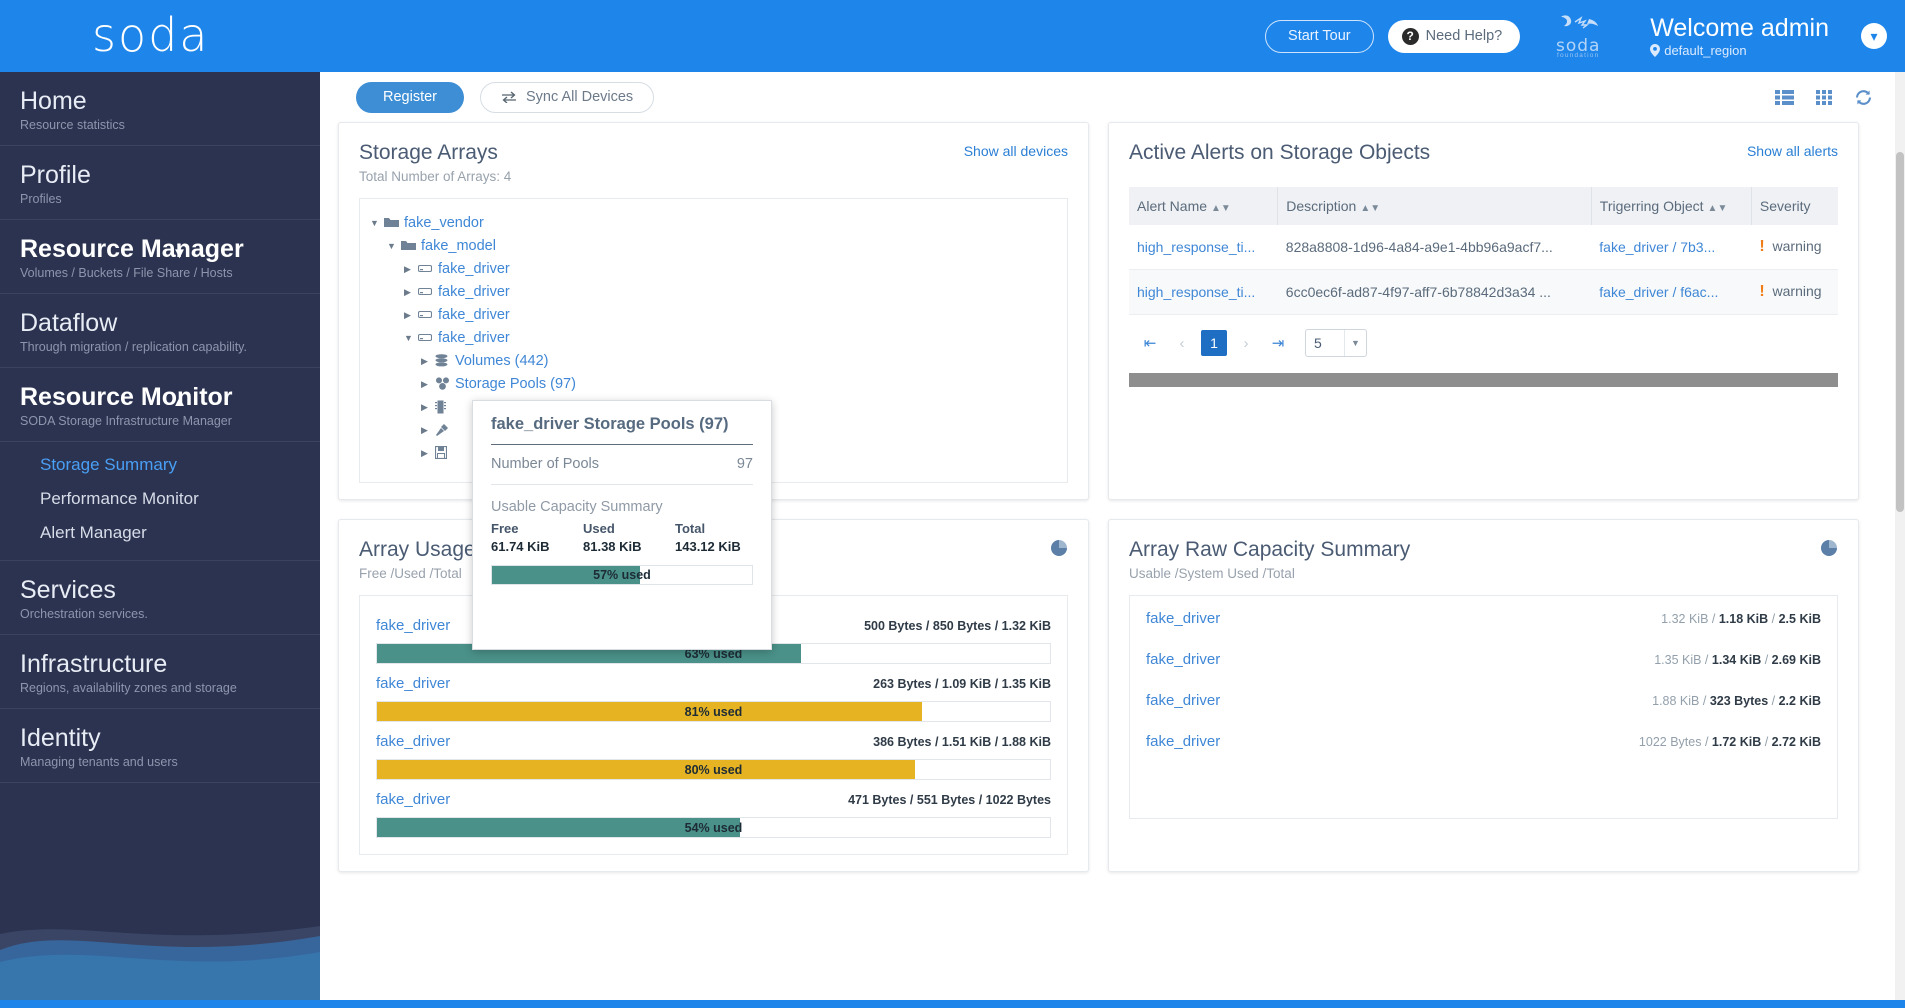  What do you see at coordinates (160, 183) in the screenshot?
I see `sidebar-item-profile: Profile Profiles` at bounding box center [160, 183].